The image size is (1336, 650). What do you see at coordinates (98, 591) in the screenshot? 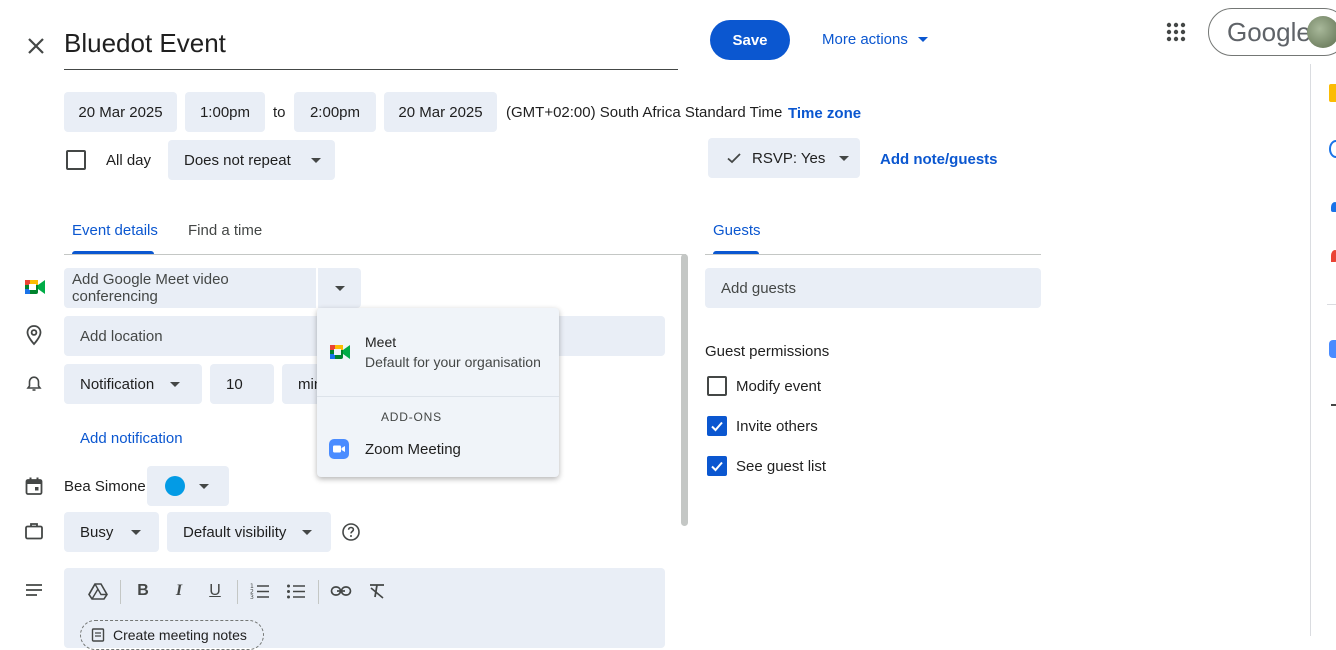
I see `drive-icon` at bounding box center [98, 591].